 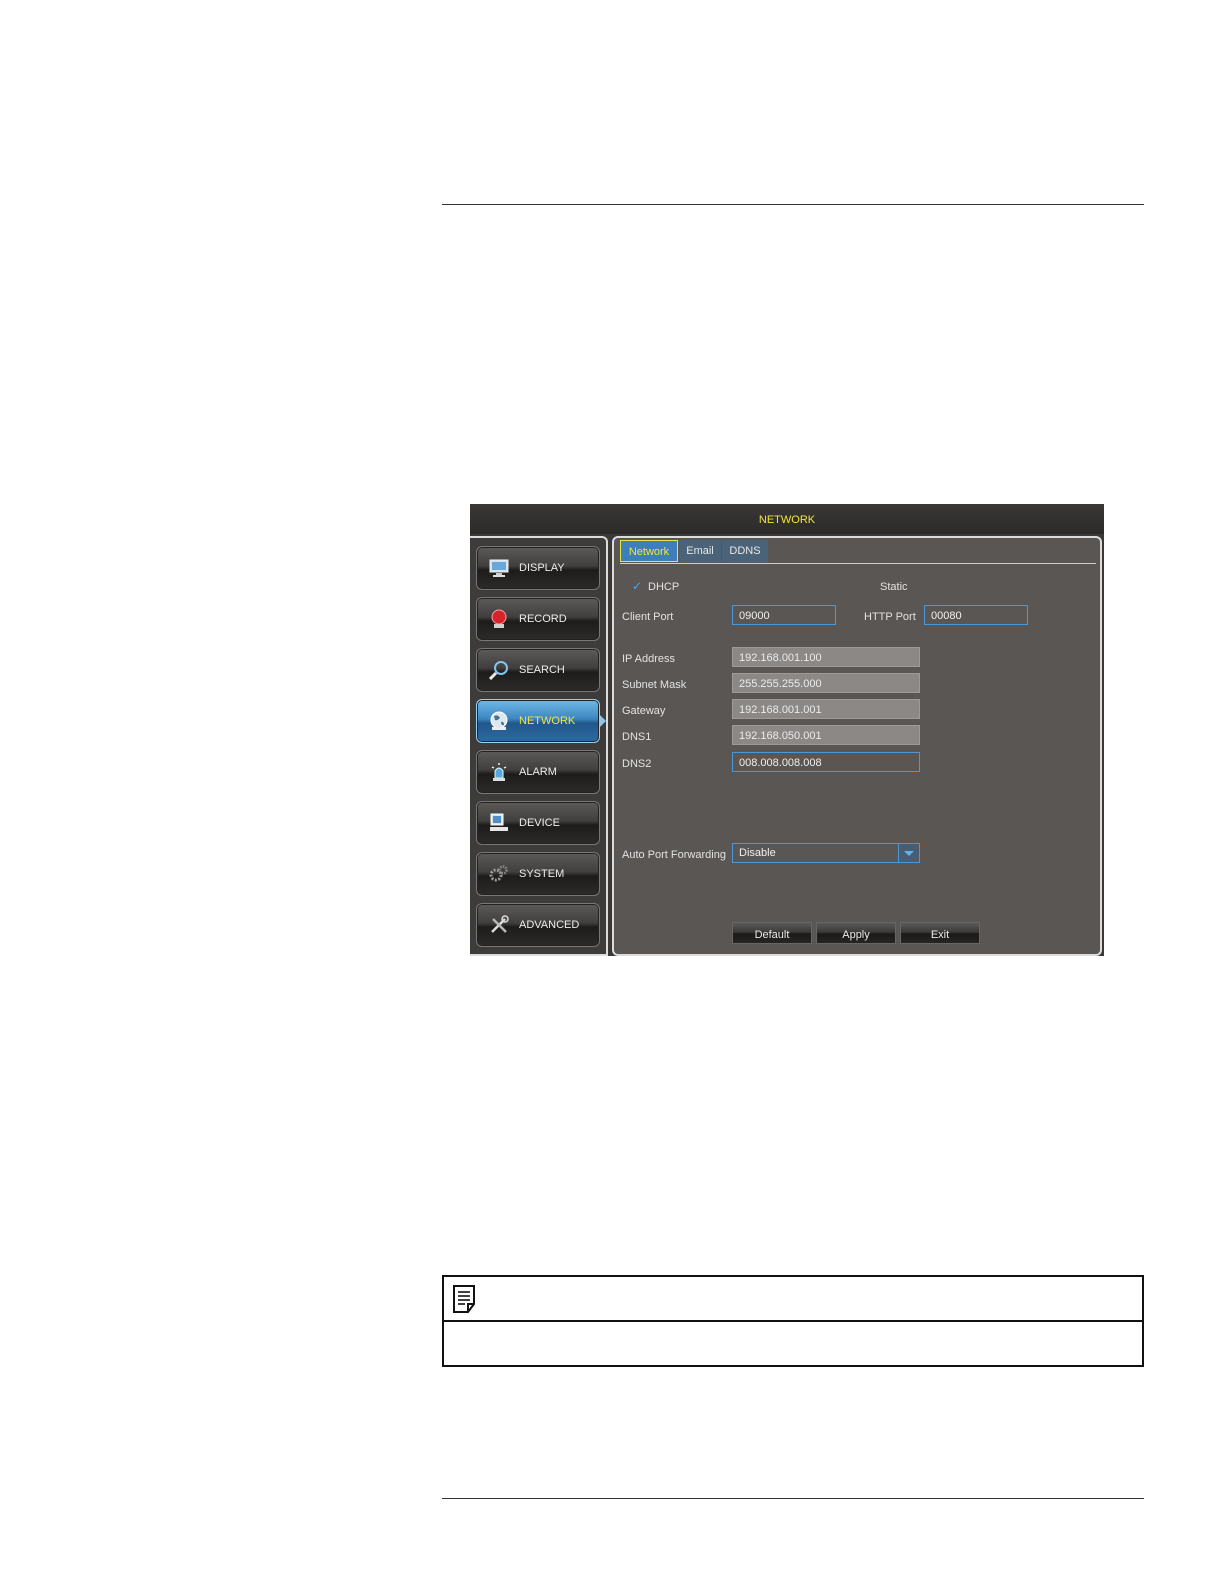 I want to click on menu-search-button: SEARCH, so click(x=538, y=670).